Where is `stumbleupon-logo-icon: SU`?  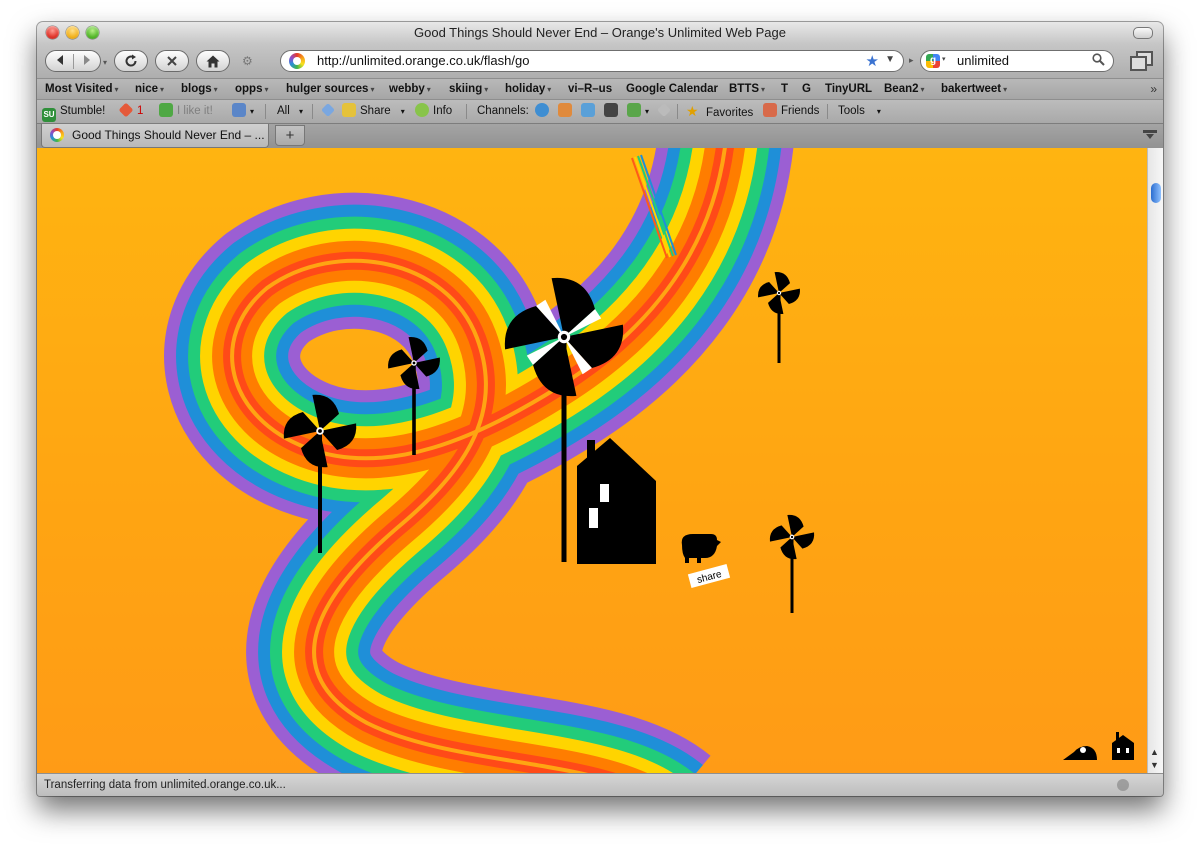 stumbleupon-logo-icon: SU is located at coordinates (49, 115).